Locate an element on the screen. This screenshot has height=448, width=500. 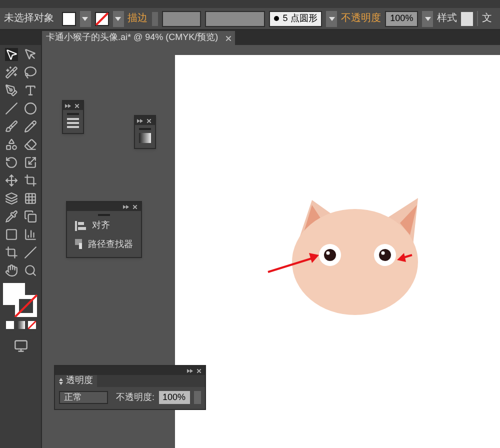
fill-dropdown-button is located at coordinates (85, 18).